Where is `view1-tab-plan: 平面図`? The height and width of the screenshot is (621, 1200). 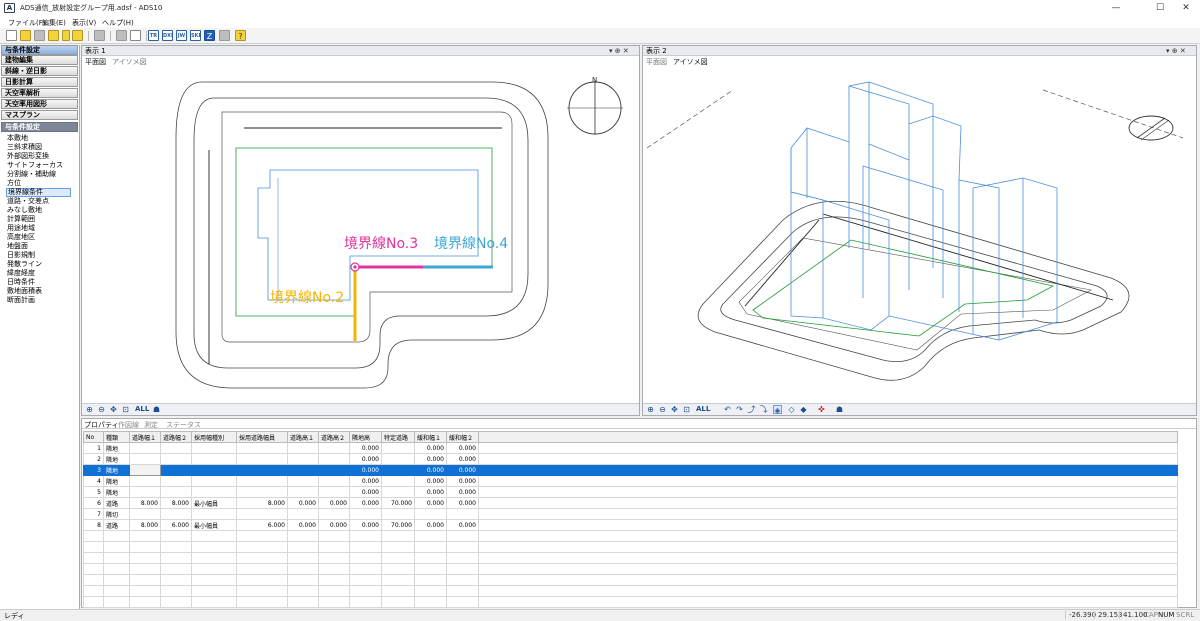 view1-tab-plan: 平面図 is located at coordinates (95, 62).